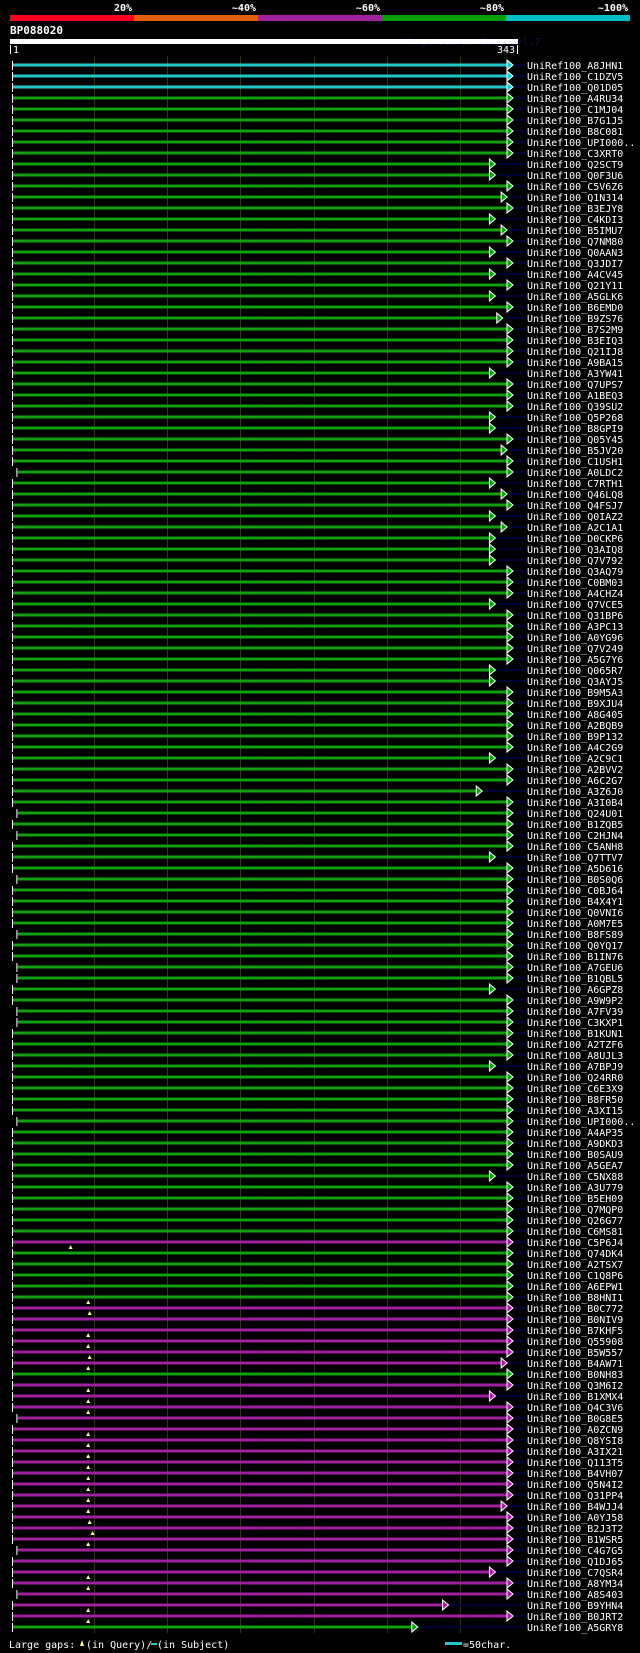  What do you see at coordinates (317, 714) in the screenshot?
I see `hit-row: UniRef100_A8G405` at bounding box center [317, 714].